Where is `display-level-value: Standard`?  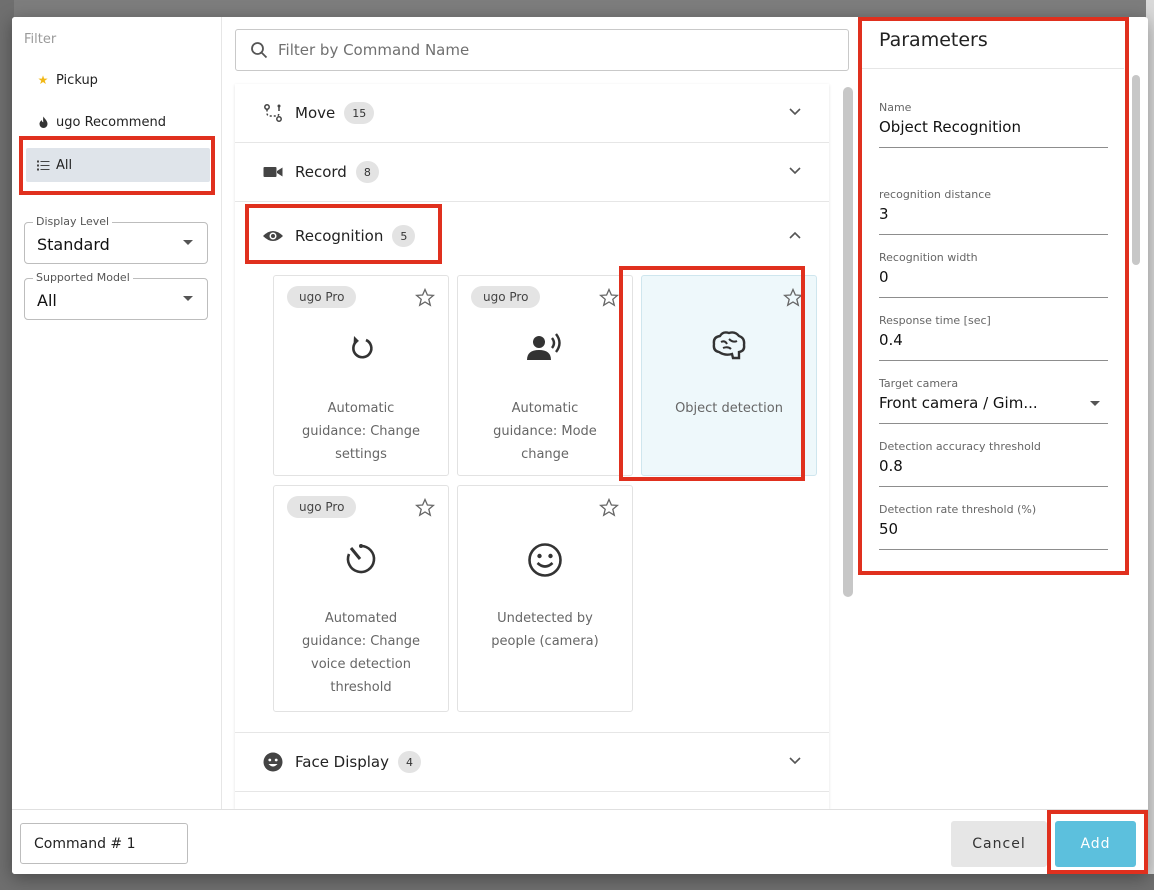
display-level-value: Standard is located at coordinates (73, 244).